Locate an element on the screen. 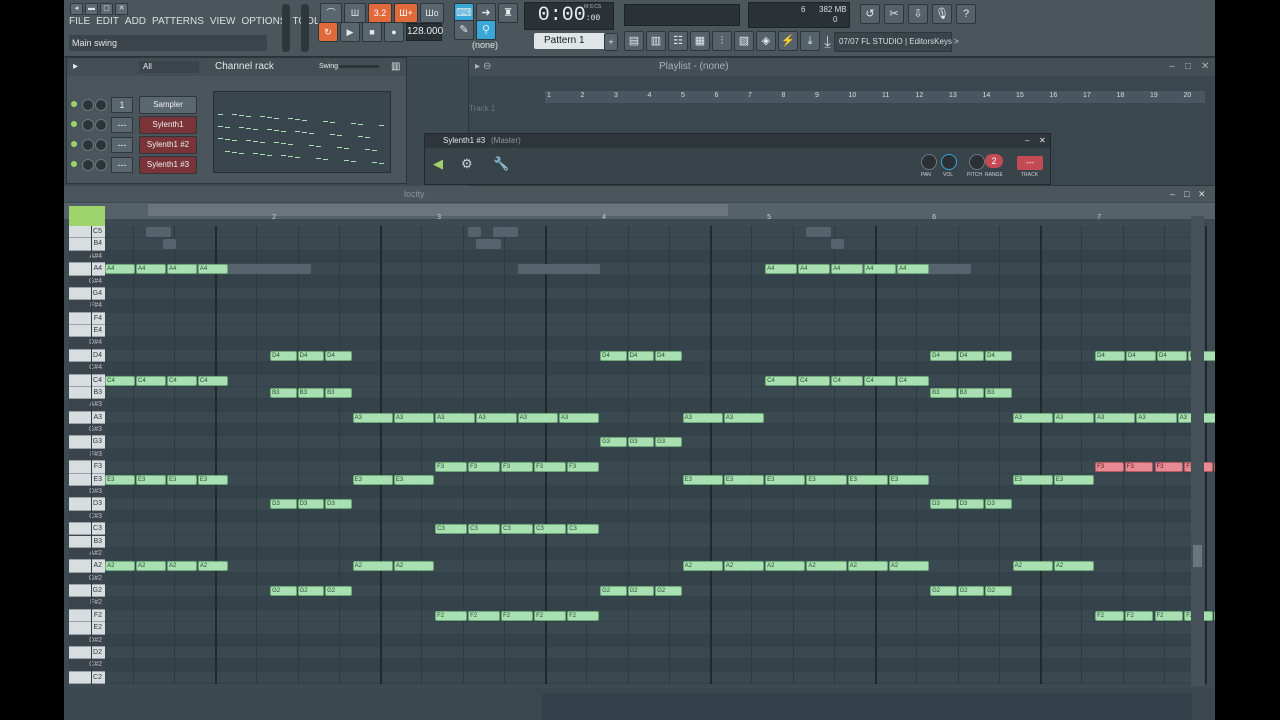 This screenshot has height=720, width=1280. plugin-power-icon: ◀ is located at coordinates (438, 164).